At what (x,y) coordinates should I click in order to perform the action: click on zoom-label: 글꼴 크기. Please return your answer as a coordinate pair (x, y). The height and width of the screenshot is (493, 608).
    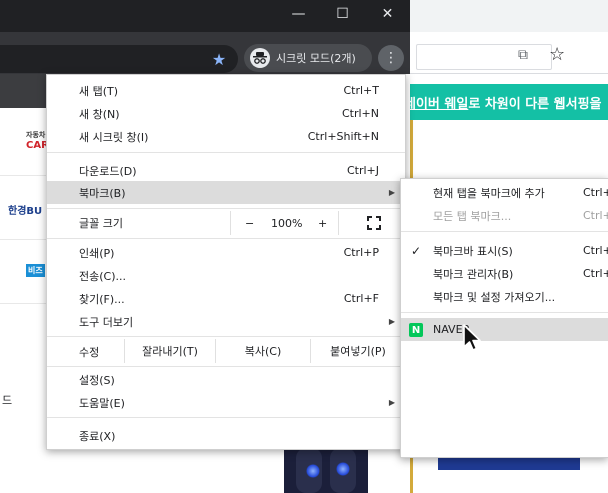
    Looking at the image, I should click on (101, 223).